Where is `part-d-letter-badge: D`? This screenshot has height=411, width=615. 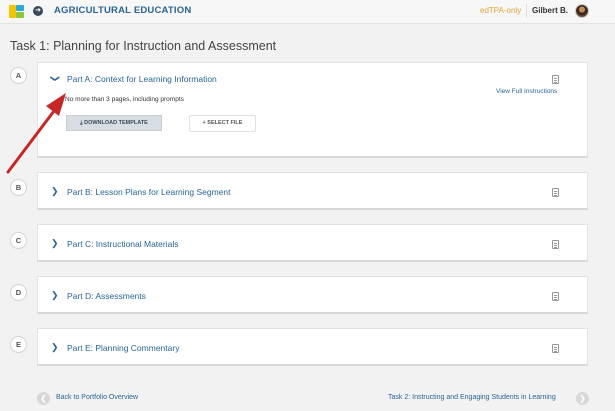 part-d-letter-badge: D is located at coordinates (18, 292).